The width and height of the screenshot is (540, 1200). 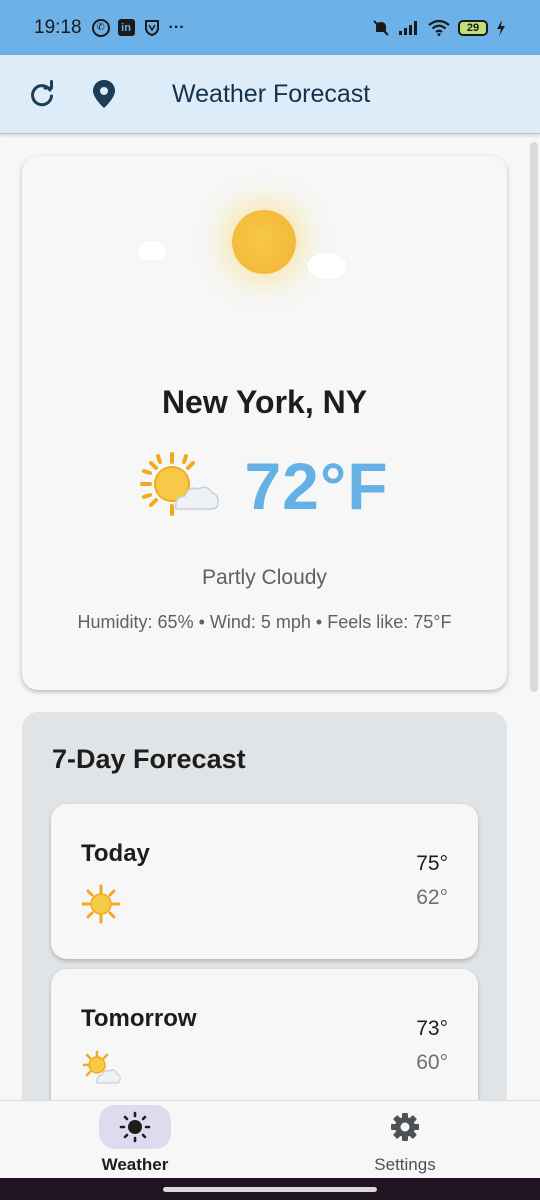 I want to click on nav-active-indicator, so click(x=135, y=1127).